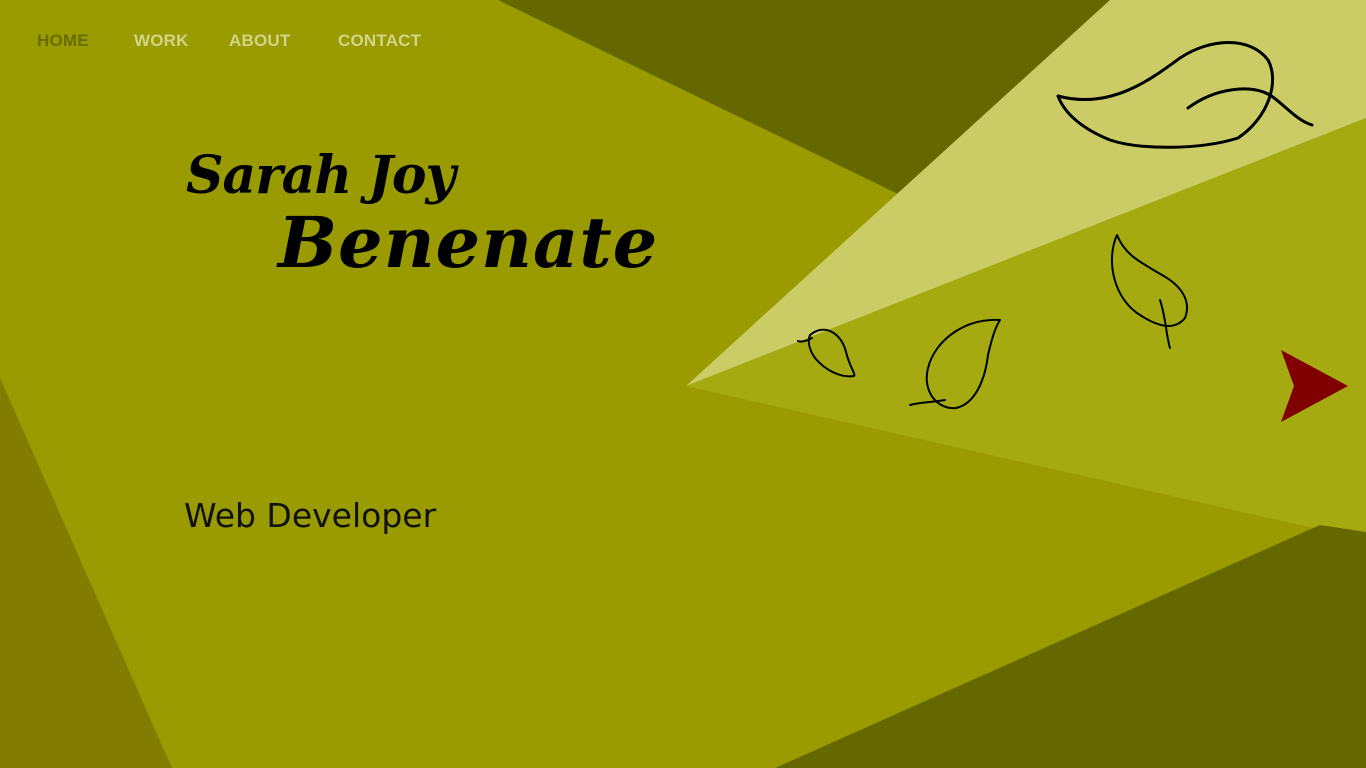 Image resolution: width=1366 pixels, height=768 pixels. I want to click on hero-last-name: Benenate, so click(468, 242).